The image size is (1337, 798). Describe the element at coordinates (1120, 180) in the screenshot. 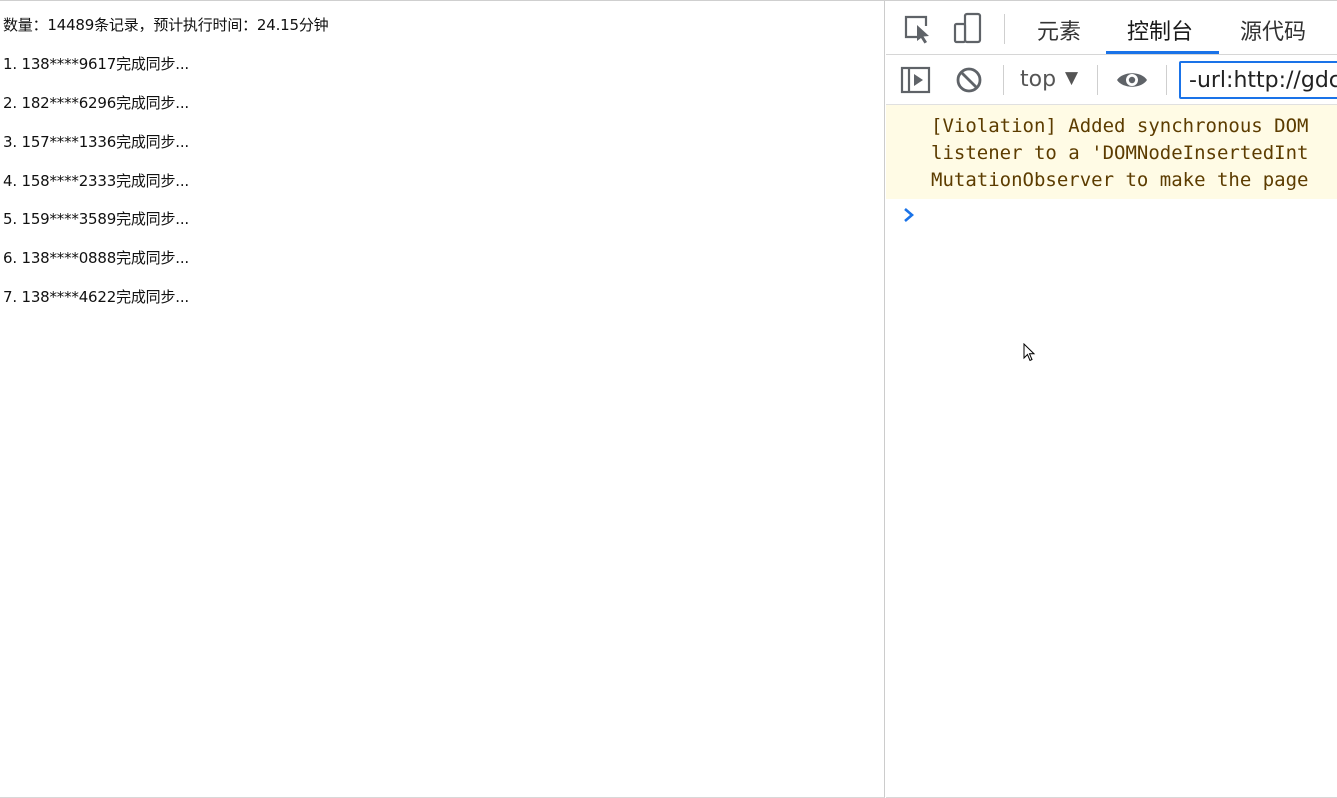

I see `violation-text-line: MutationObserver to make the page` at that location.